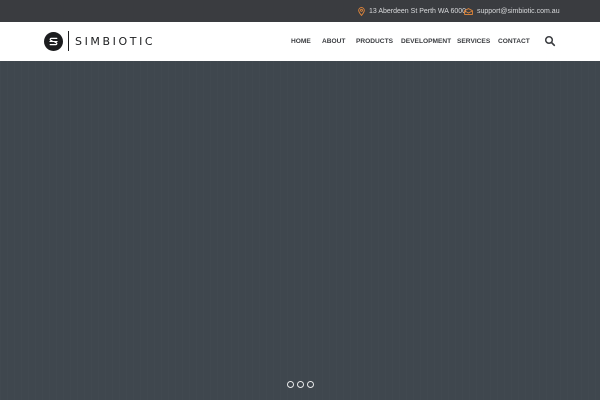  I want to click on address-info: 13 Aberdeen St Perth WA 6000, so click(412, 11).